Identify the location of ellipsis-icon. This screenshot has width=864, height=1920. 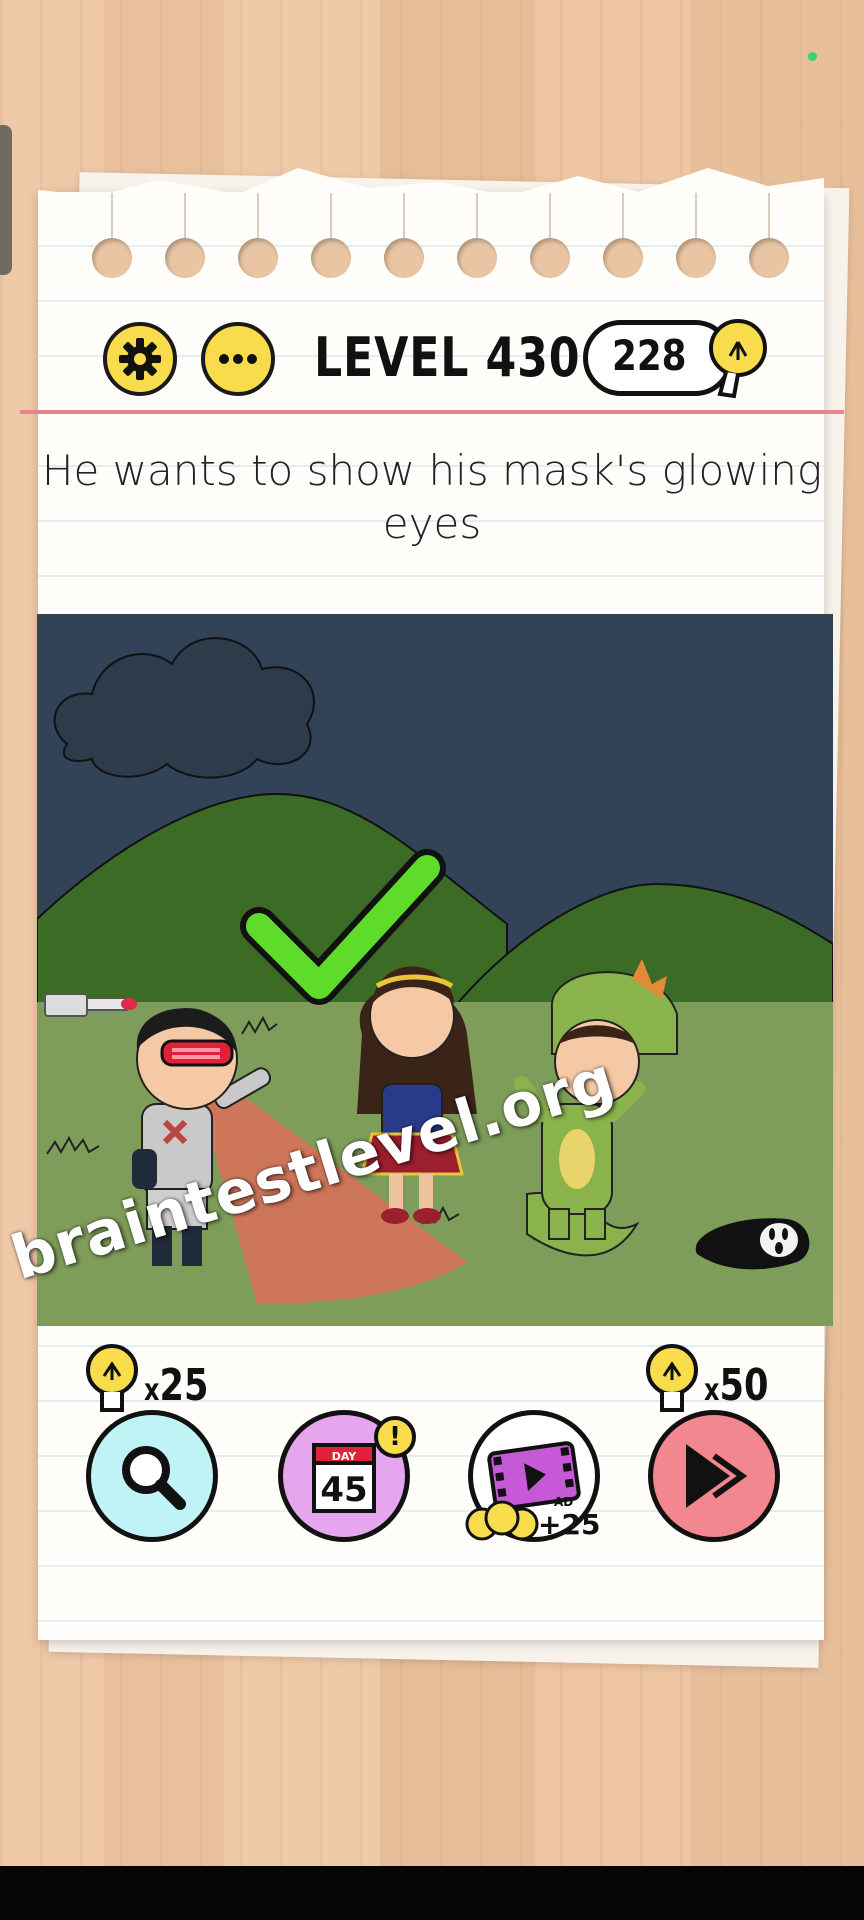
(238, 359).